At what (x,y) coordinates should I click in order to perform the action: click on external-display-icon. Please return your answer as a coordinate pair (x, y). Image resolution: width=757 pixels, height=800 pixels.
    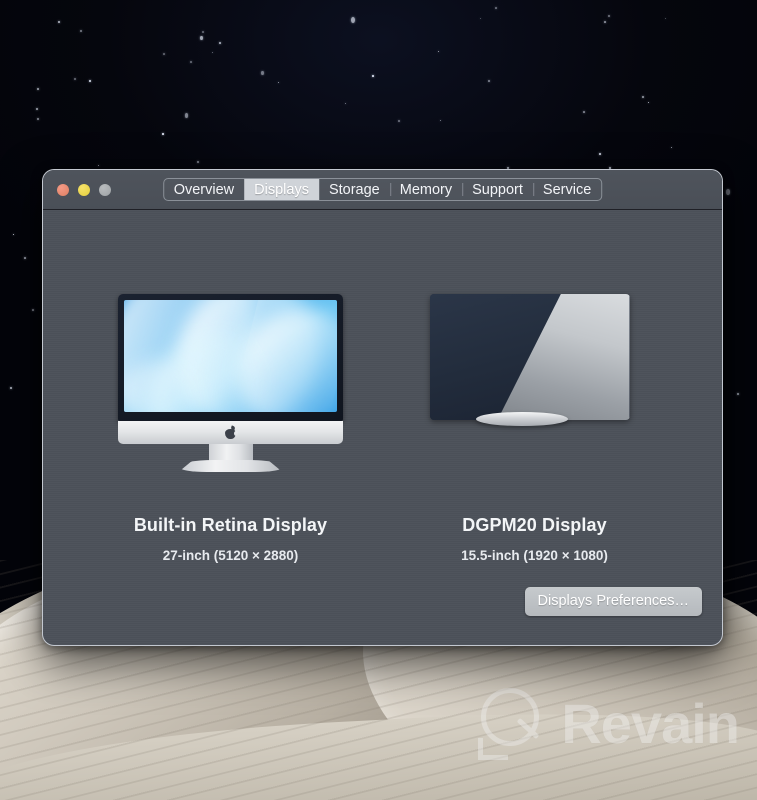
    Looking at the image, I should click on (534, 366).